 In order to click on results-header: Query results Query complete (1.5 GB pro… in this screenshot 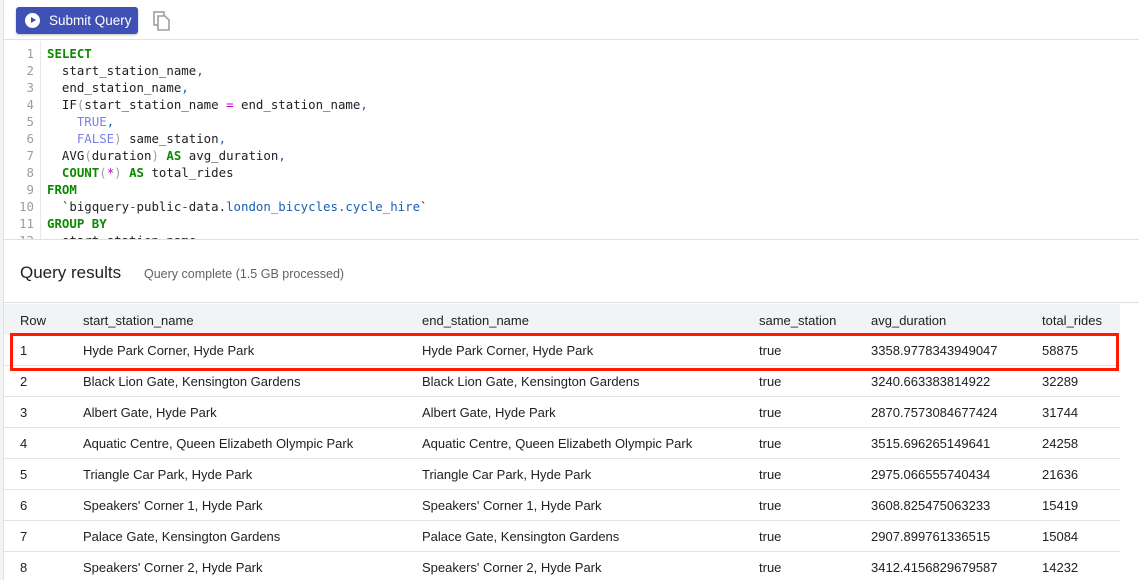, I will do `click(571, 272)`.